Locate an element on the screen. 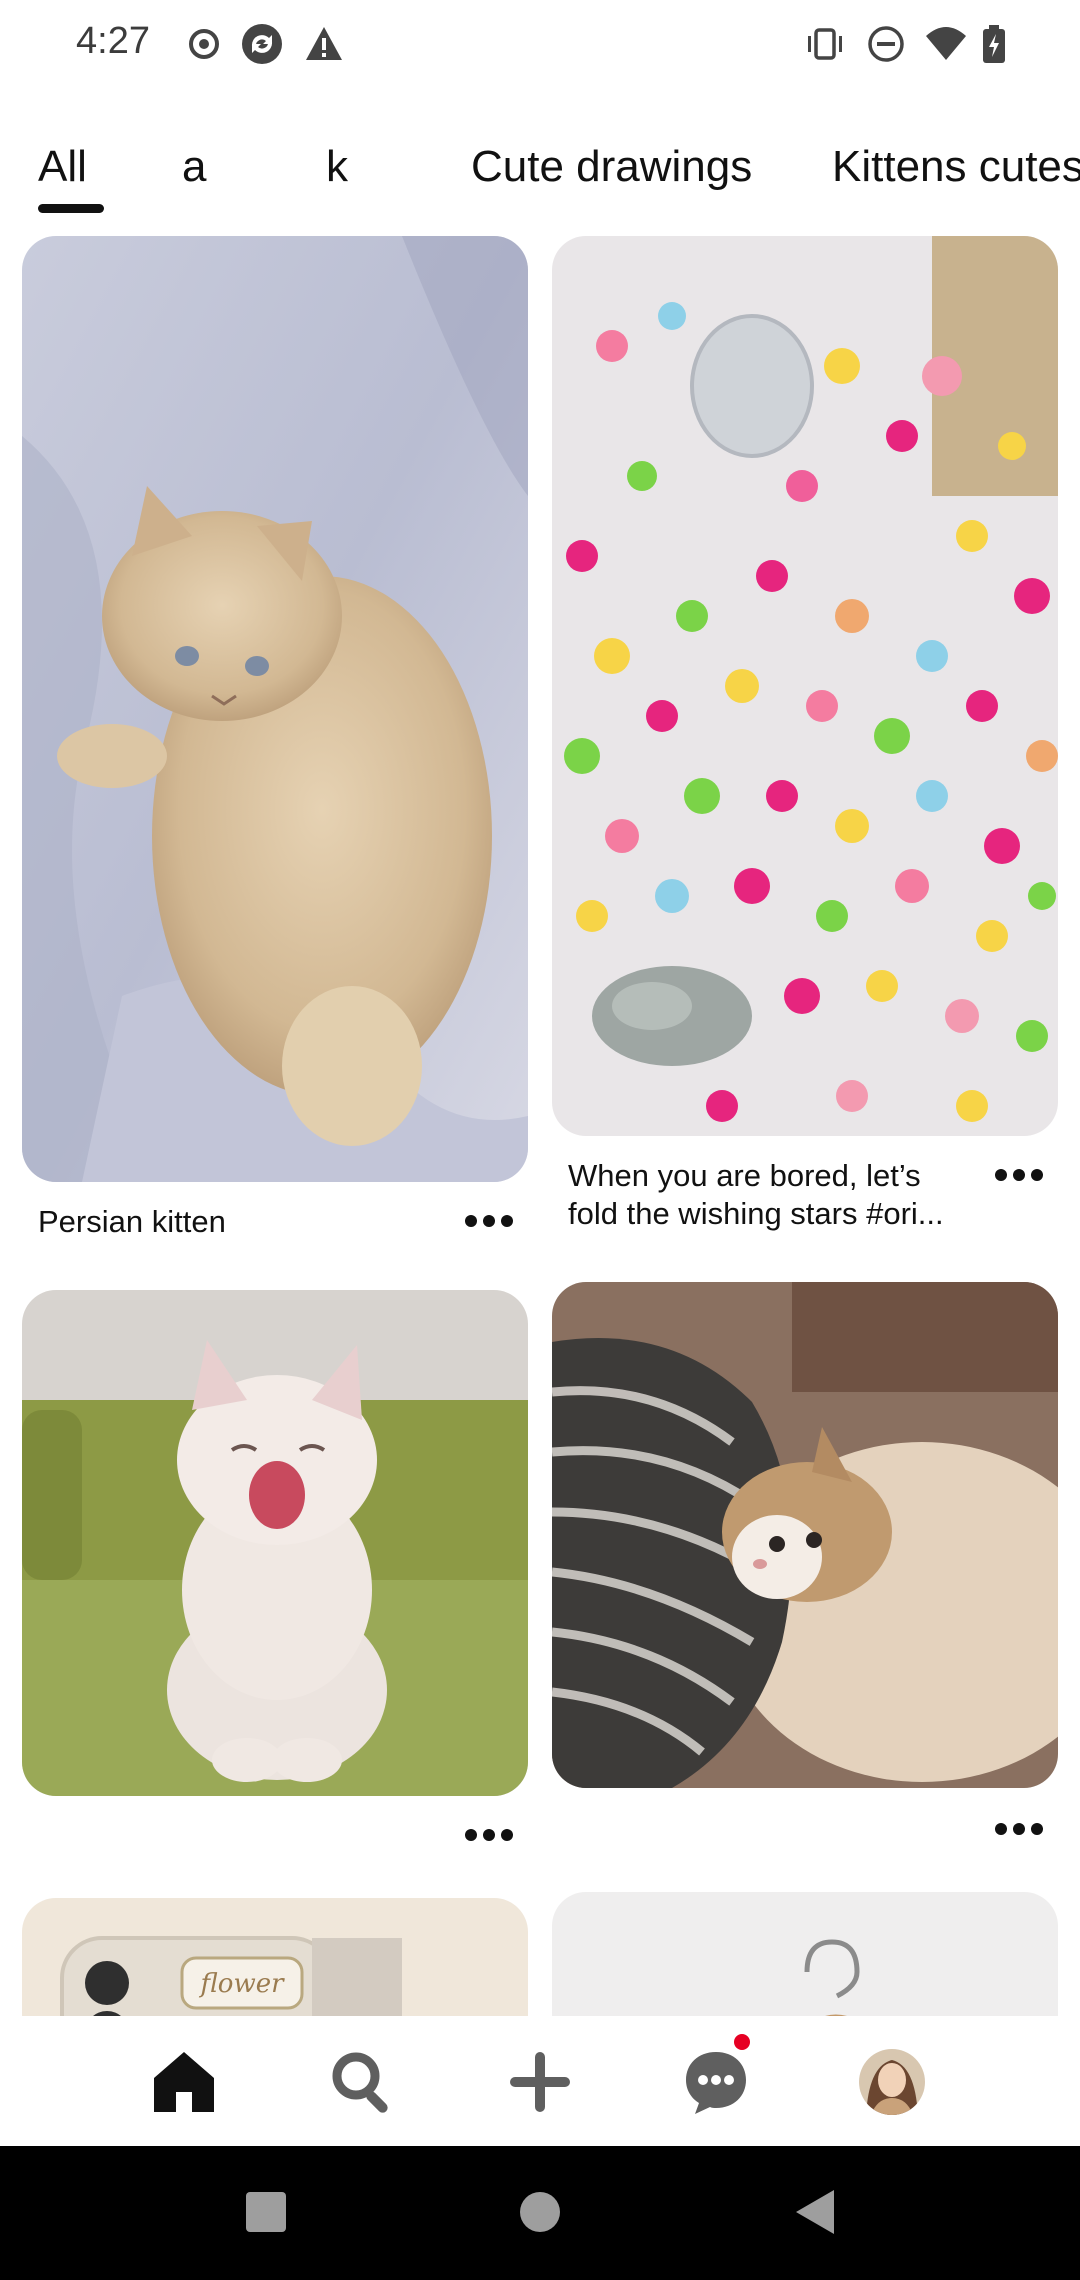 This screenshot has width=1080, height=2280. sync-icon is located at coordinates (262, 44).